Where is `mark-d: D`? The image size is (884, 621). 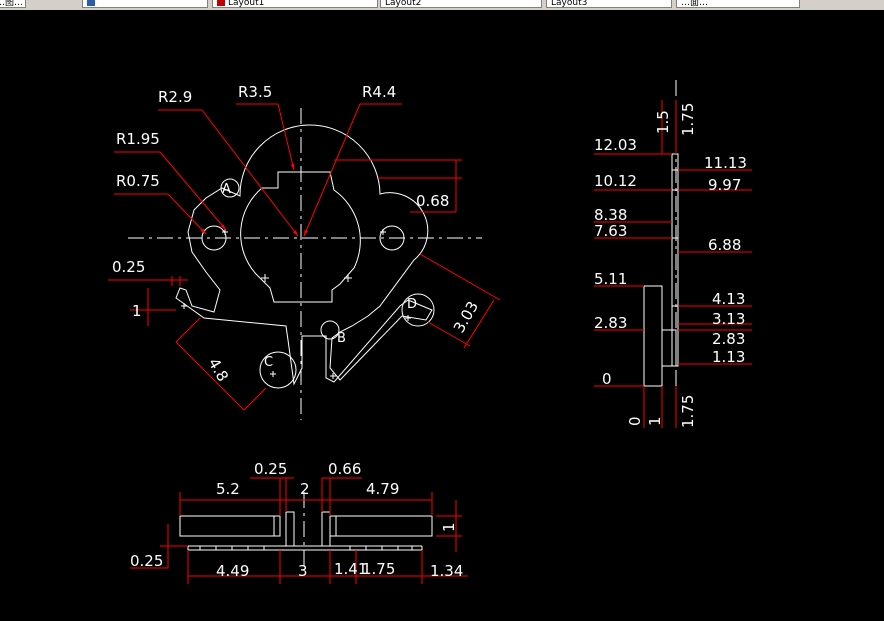
mark-d: D is located at coordinates (412, 304).